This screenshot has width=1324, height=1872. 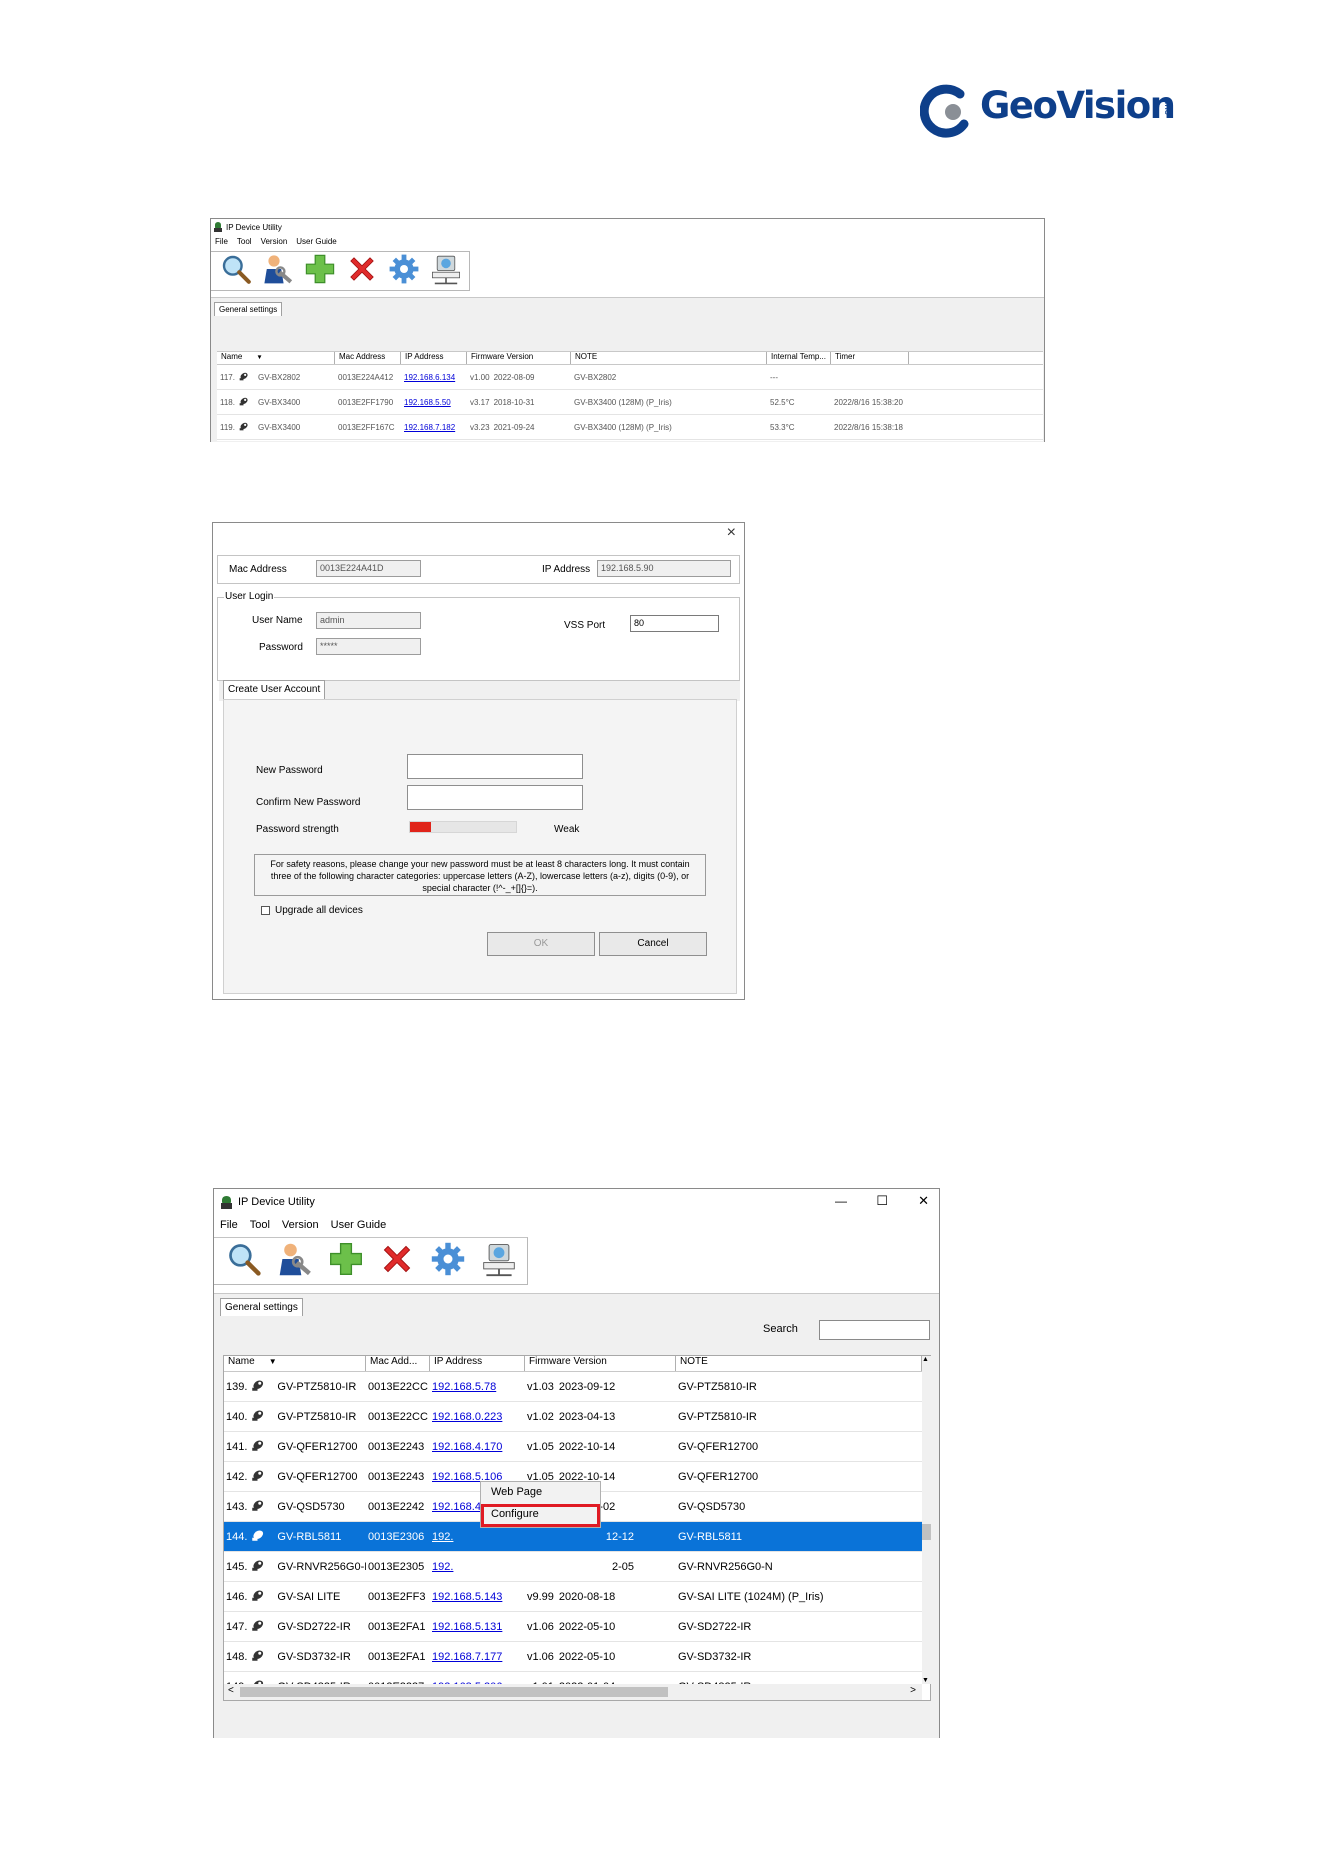 I want to click on password-strength-label: Password strength, so click(x=297, y=829).